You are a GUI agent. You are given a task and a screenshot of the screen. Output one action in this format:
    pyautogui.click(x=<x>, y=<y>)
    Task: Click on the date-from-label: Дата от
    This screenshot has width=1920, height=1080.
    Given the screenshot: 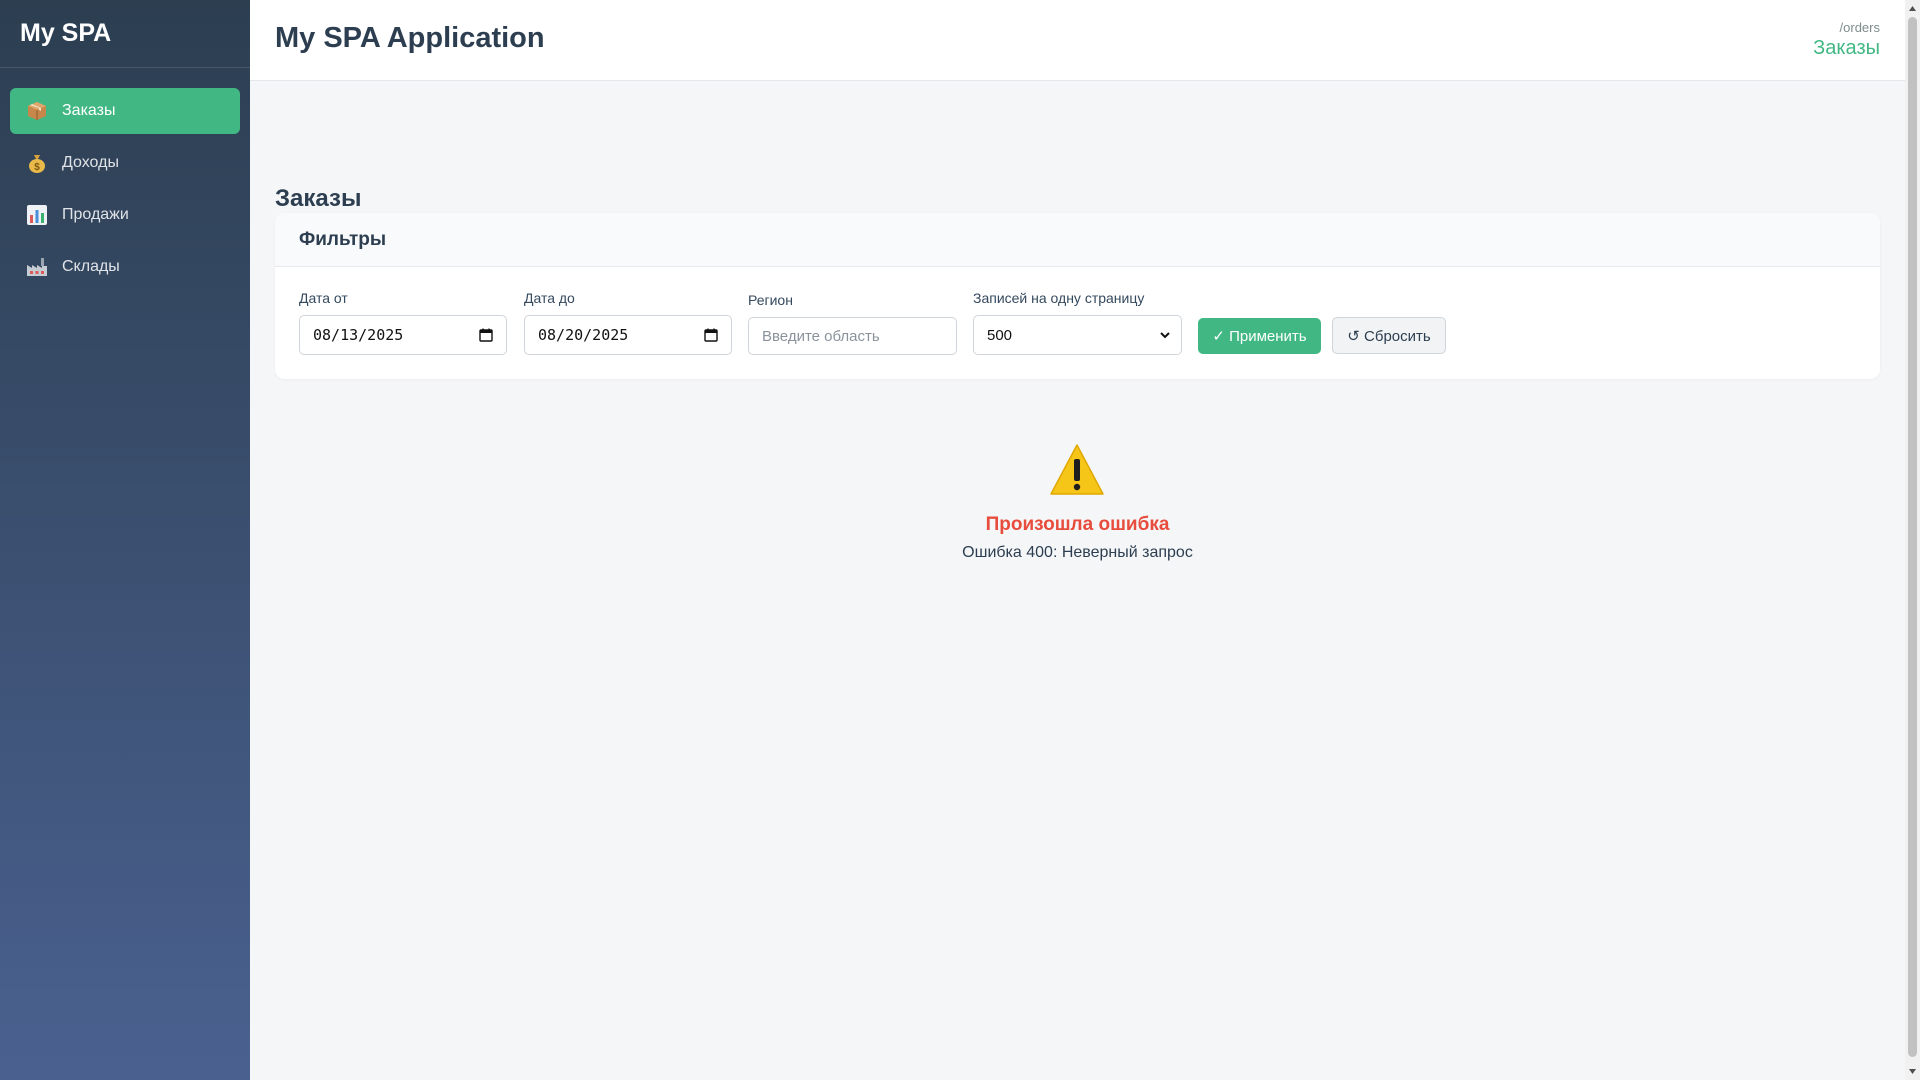 What is the action you would take?
    pyautogui.click(x=323, y=298)
    